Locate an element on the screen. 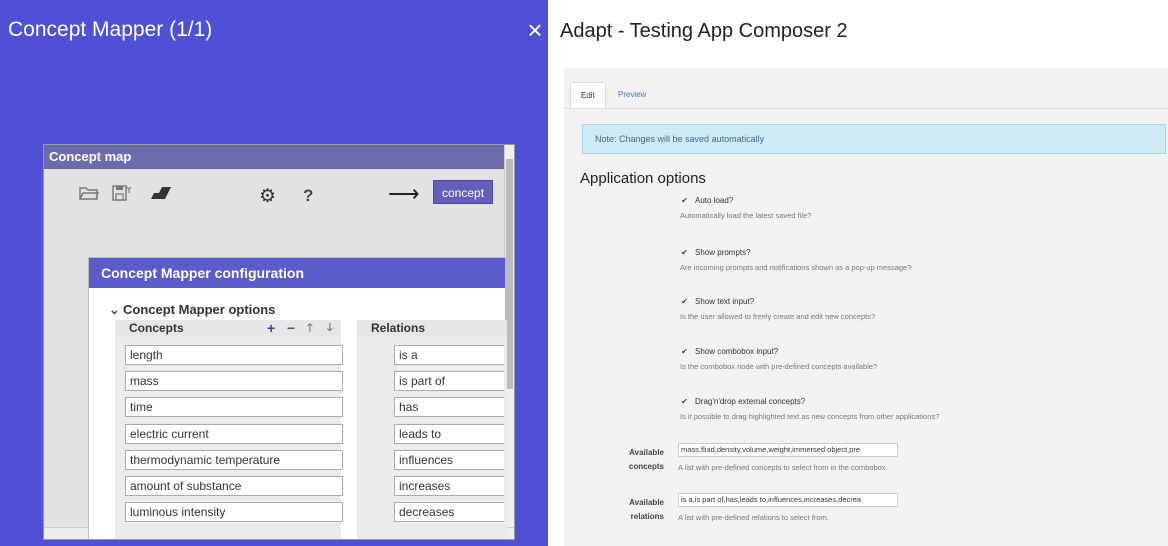 The image size is (1168, 546). relation-input: is part of is located at coordinates (449, 381).